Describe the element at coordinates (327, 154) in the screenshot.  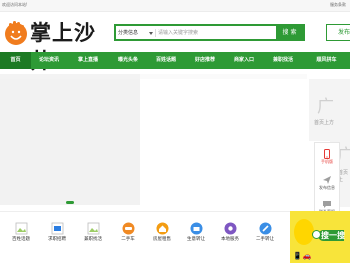
I see `phone-icon` at that location.